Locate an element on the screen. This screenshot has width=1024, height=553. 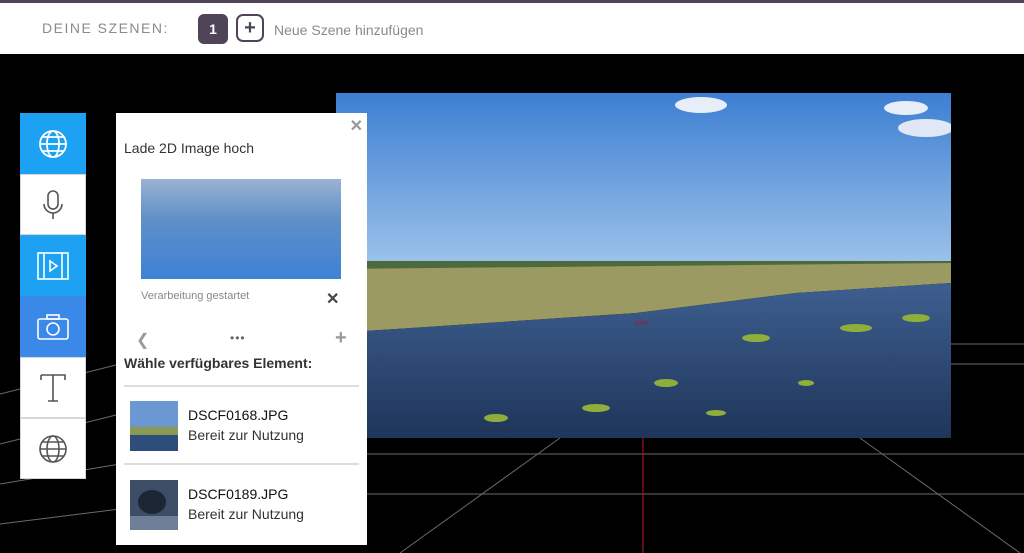
axis-label: 10cm is located at coordinates (641, 324).